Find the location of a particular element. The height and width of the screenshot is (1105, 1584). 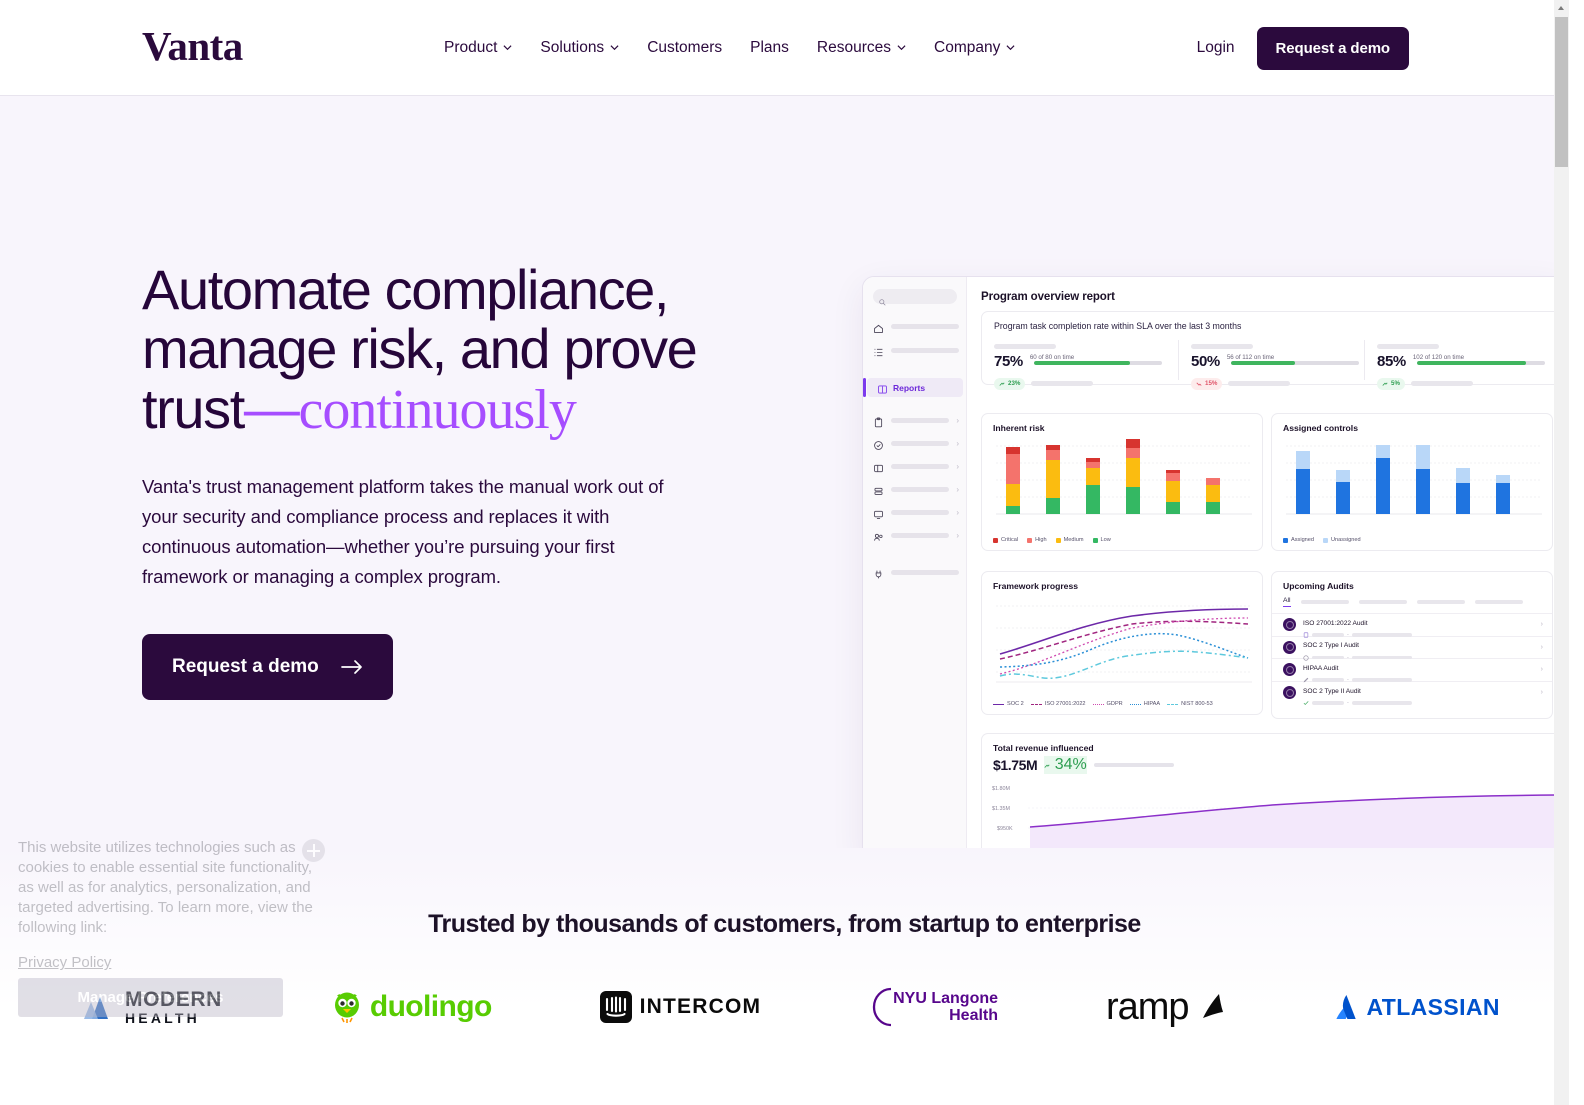

legend-item: HIPAA is located at coordinates (1144, 704).